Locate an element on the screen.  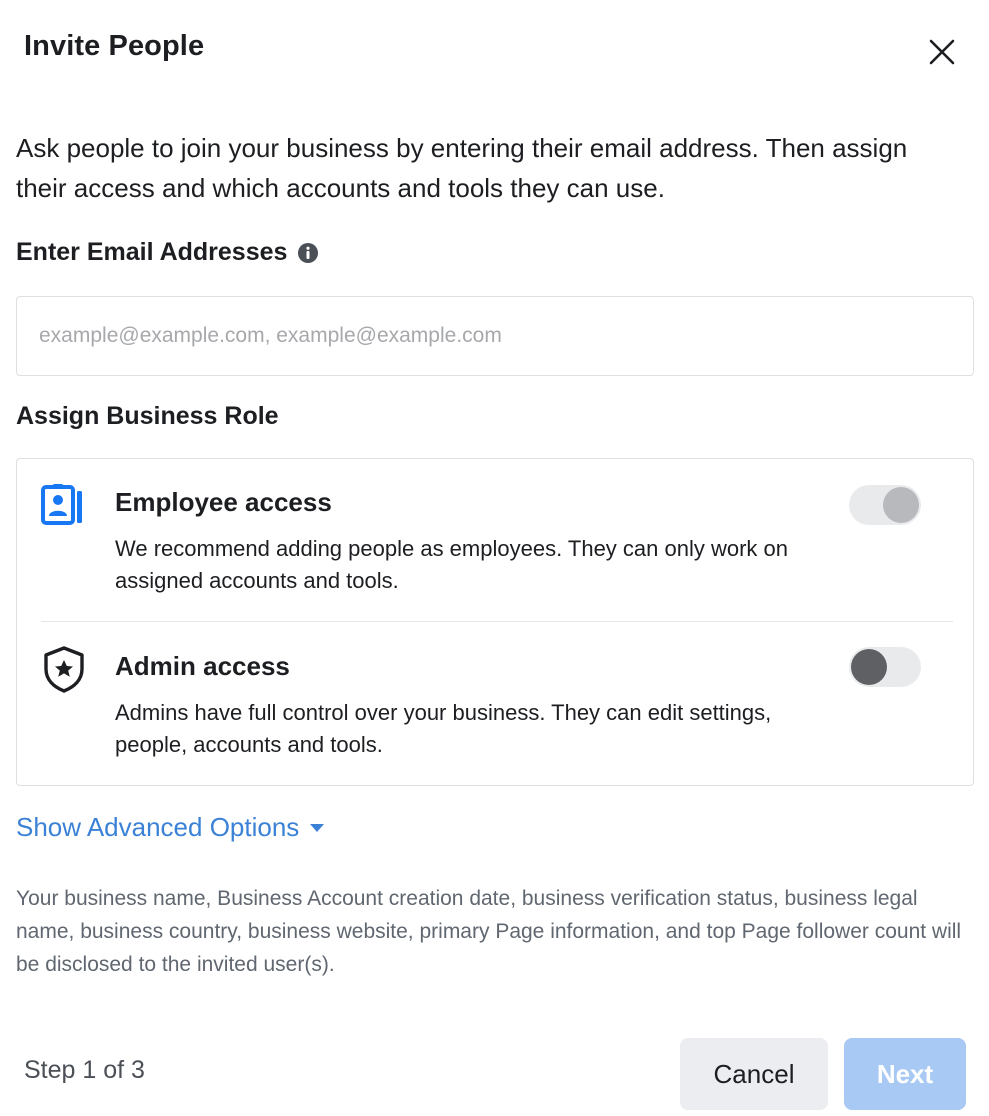
employee-access-toggle is located at coordinates (885, 505).